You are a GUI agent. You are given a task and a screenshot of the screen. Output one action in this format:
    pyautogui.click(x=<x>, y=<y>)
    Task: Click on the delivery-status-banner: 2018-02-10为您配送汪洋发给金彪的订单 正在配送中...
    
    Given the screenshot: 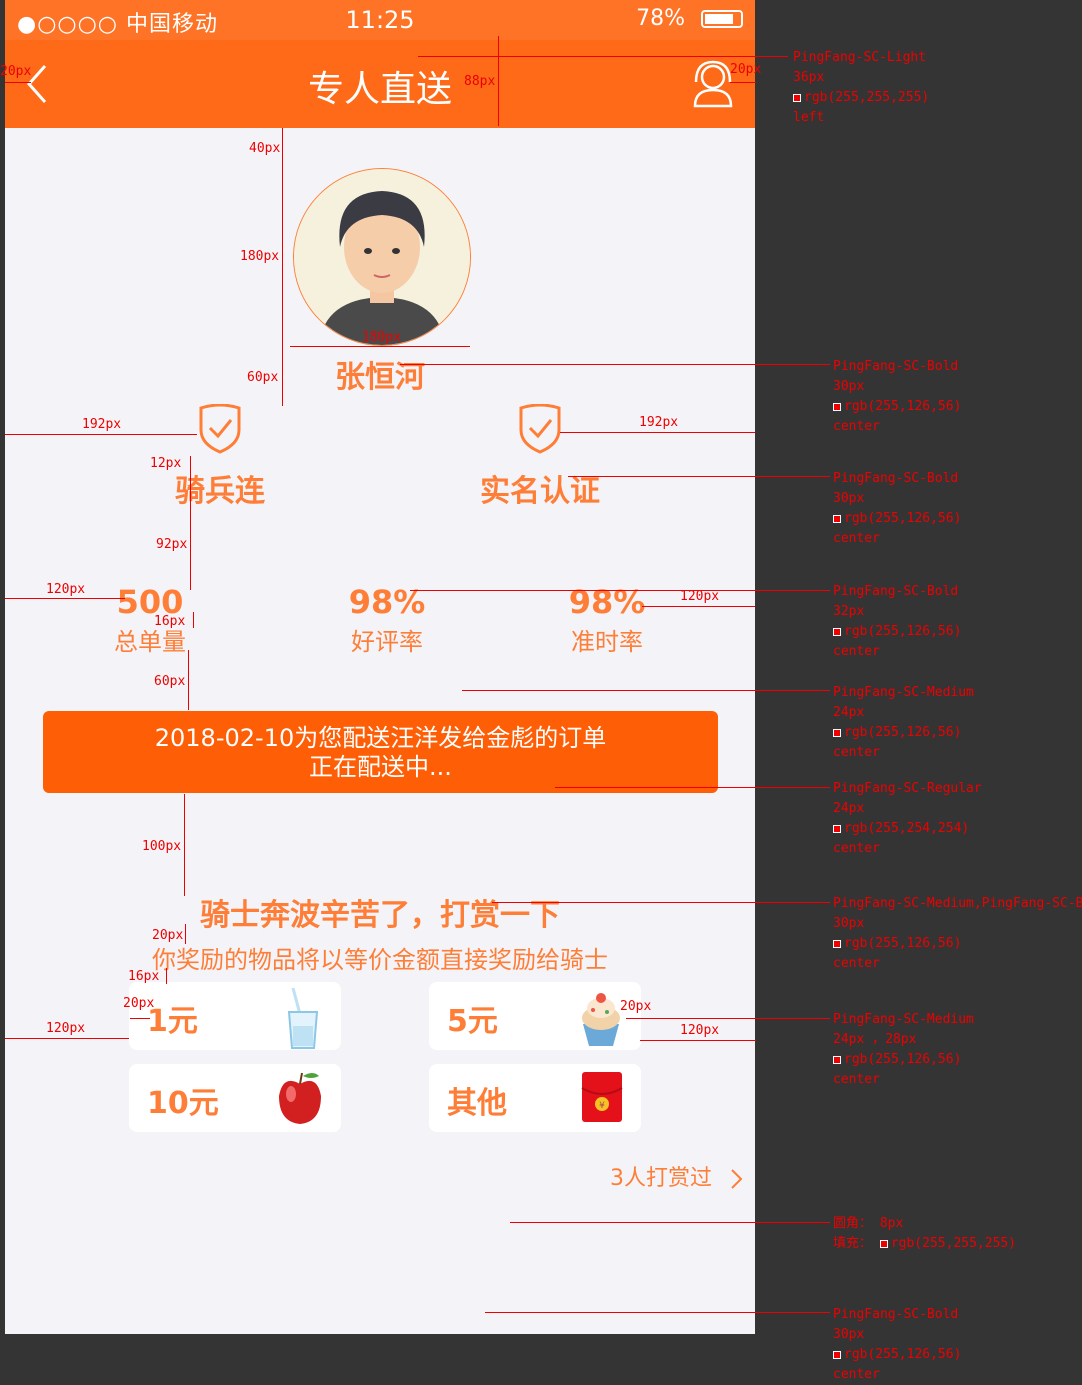 What is the action you would take?
    pyautogui.click(x=380, y=752)
    